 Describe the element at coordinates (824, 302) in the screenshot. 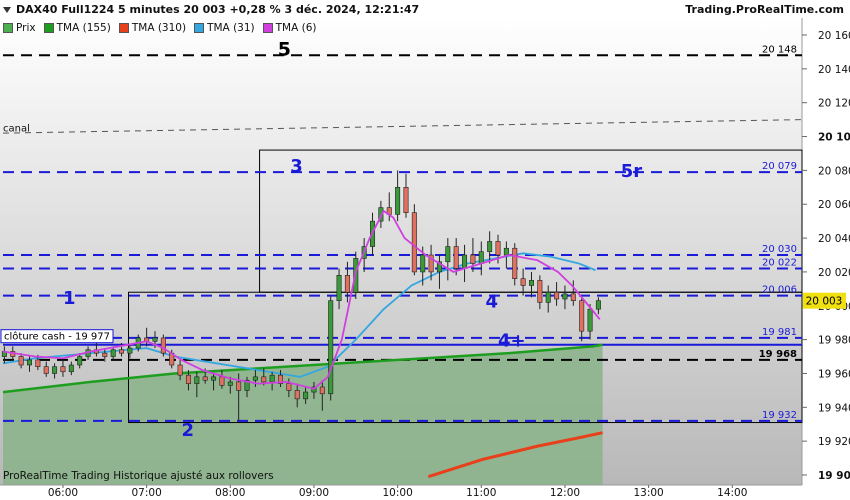

I see `last-price-label: 20 003` at that location.